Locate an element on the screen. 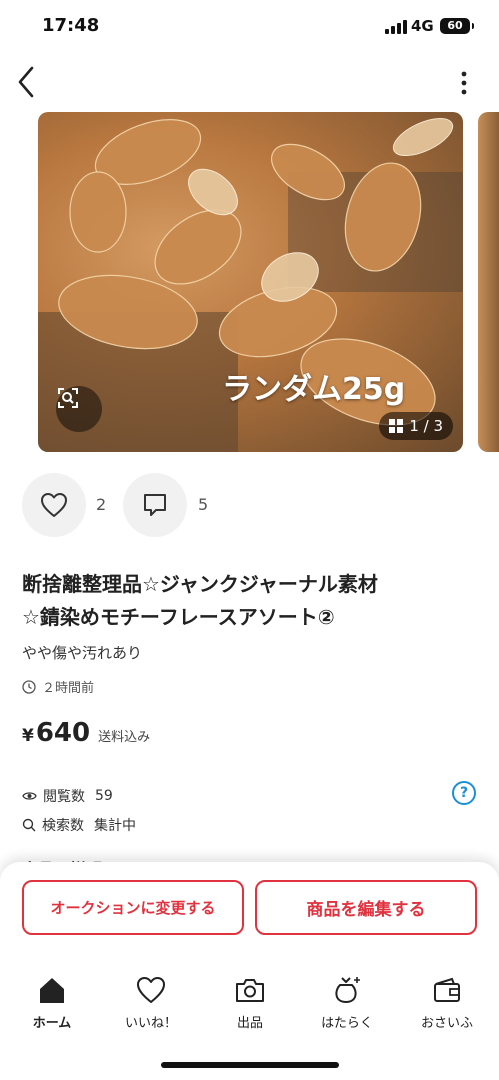  search-icon is located at coordinates (29, 825).